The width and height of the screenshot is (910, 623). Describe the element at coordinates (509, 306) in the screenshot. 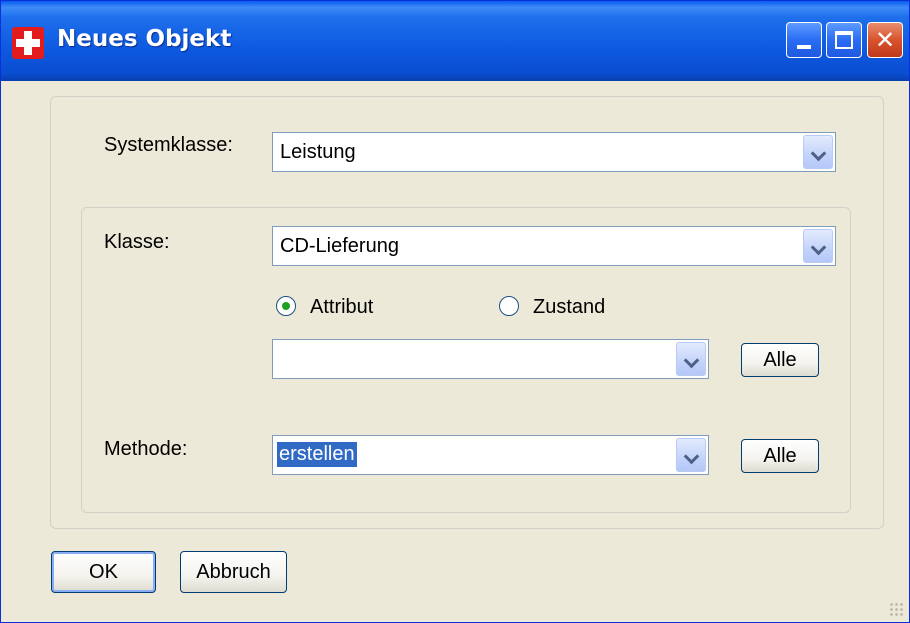

I see `radio-zustand` at that location.